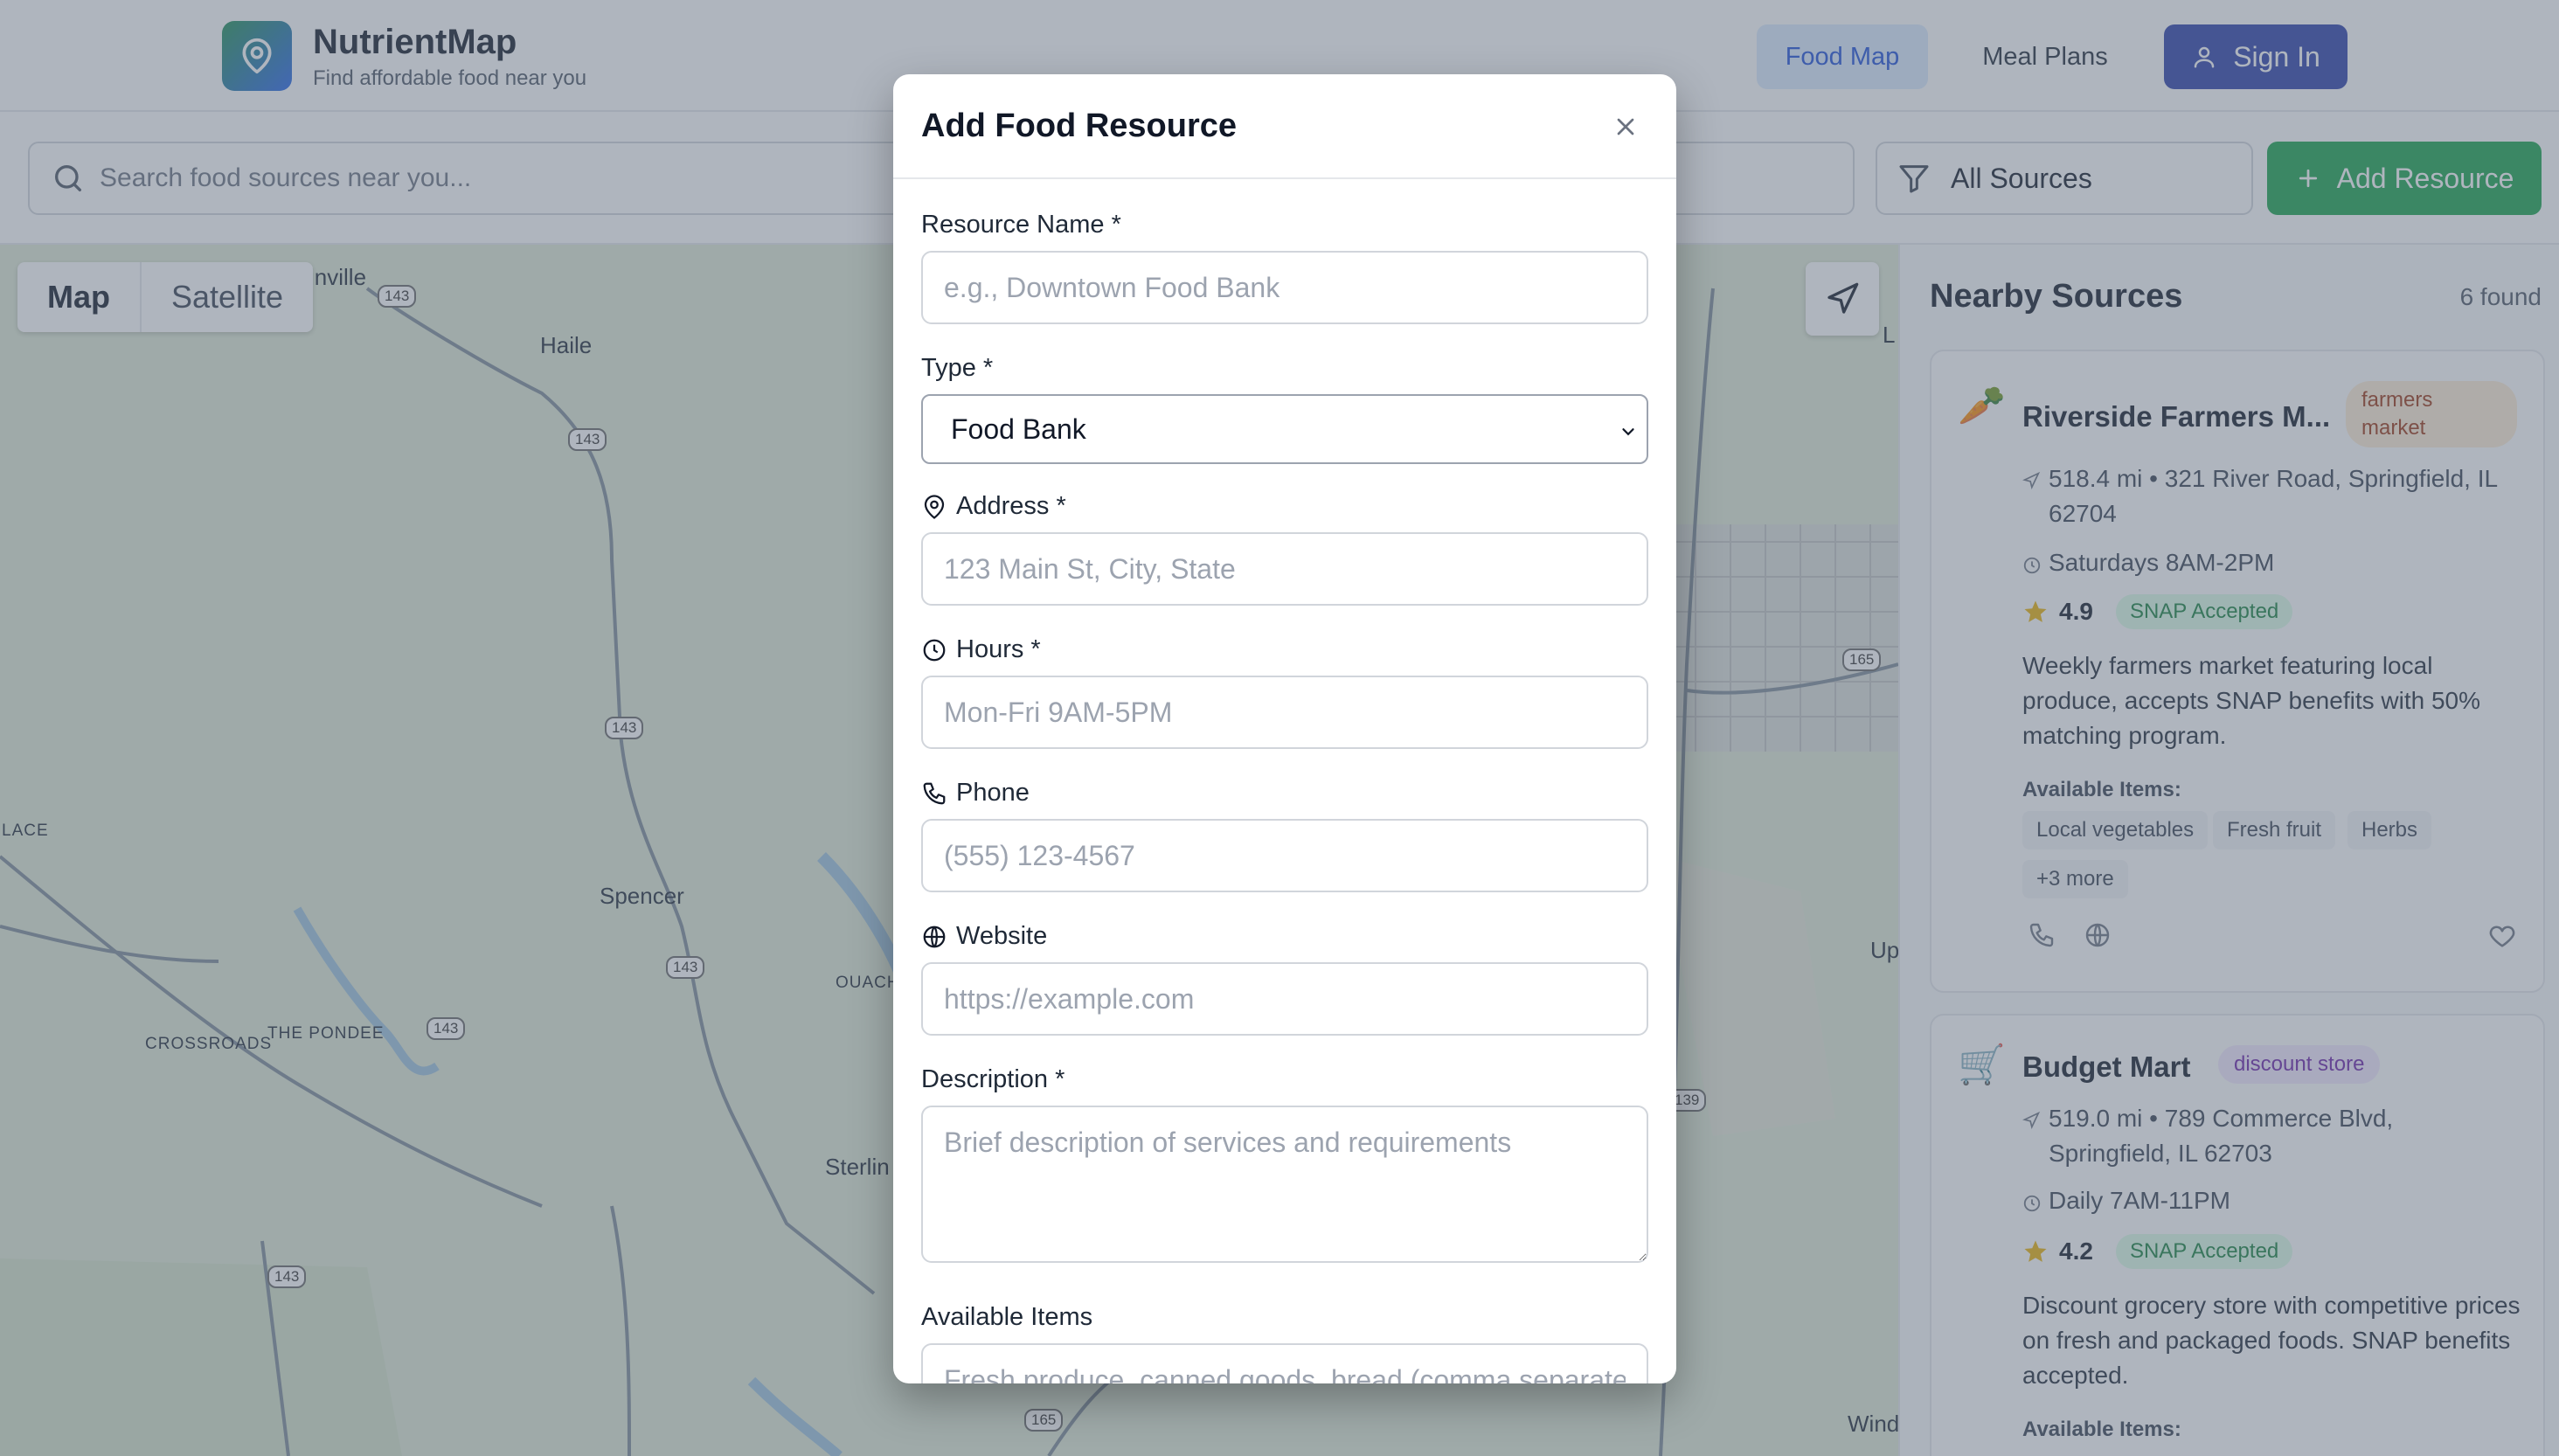 This screenshot has width=2559, height=1456. Describe the element at coordinates (935, 936) in the screenshot. I see `globe-icon` at that location.